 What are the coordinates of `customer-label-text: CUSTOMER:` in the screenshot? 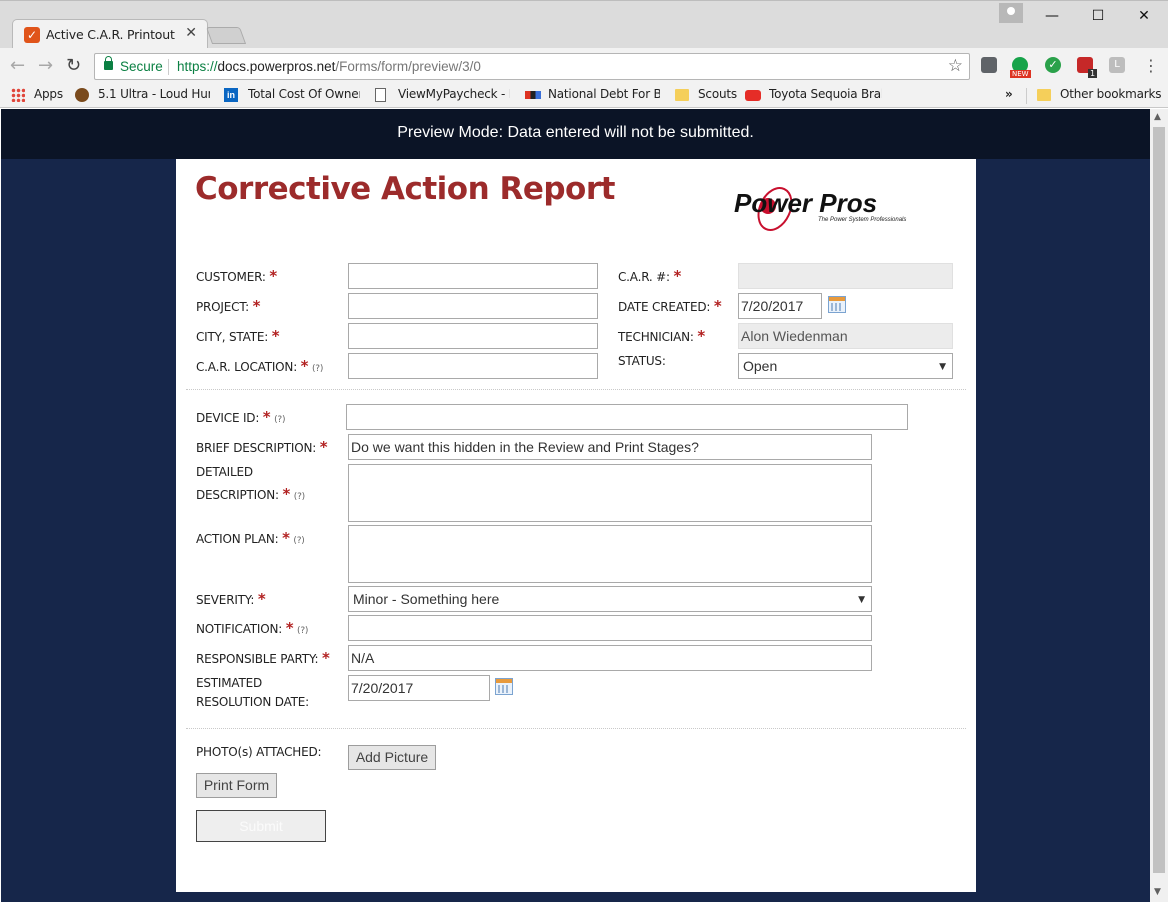 It's located at (231, 277).